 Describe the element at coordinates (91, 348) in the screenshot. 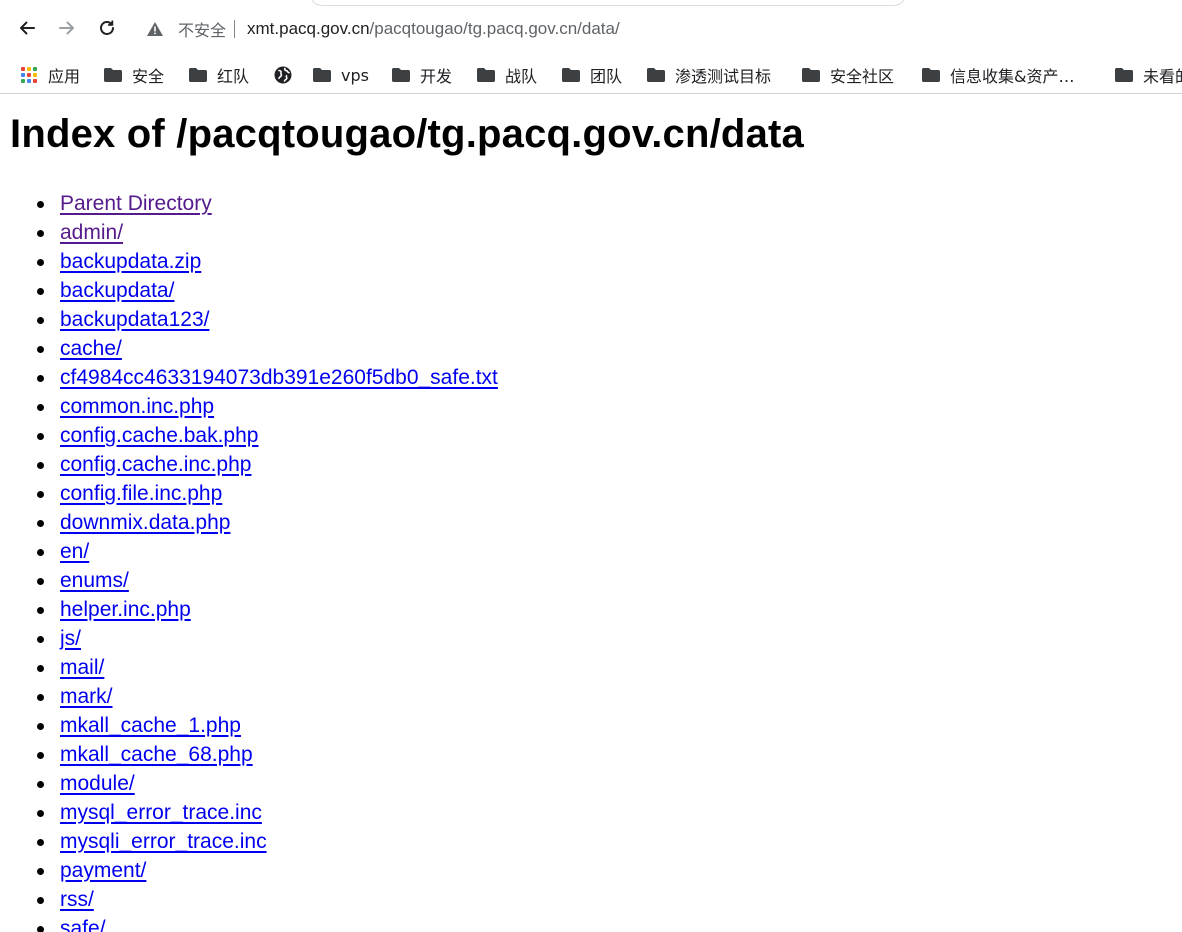

I see `file-link: cache/` at that location.